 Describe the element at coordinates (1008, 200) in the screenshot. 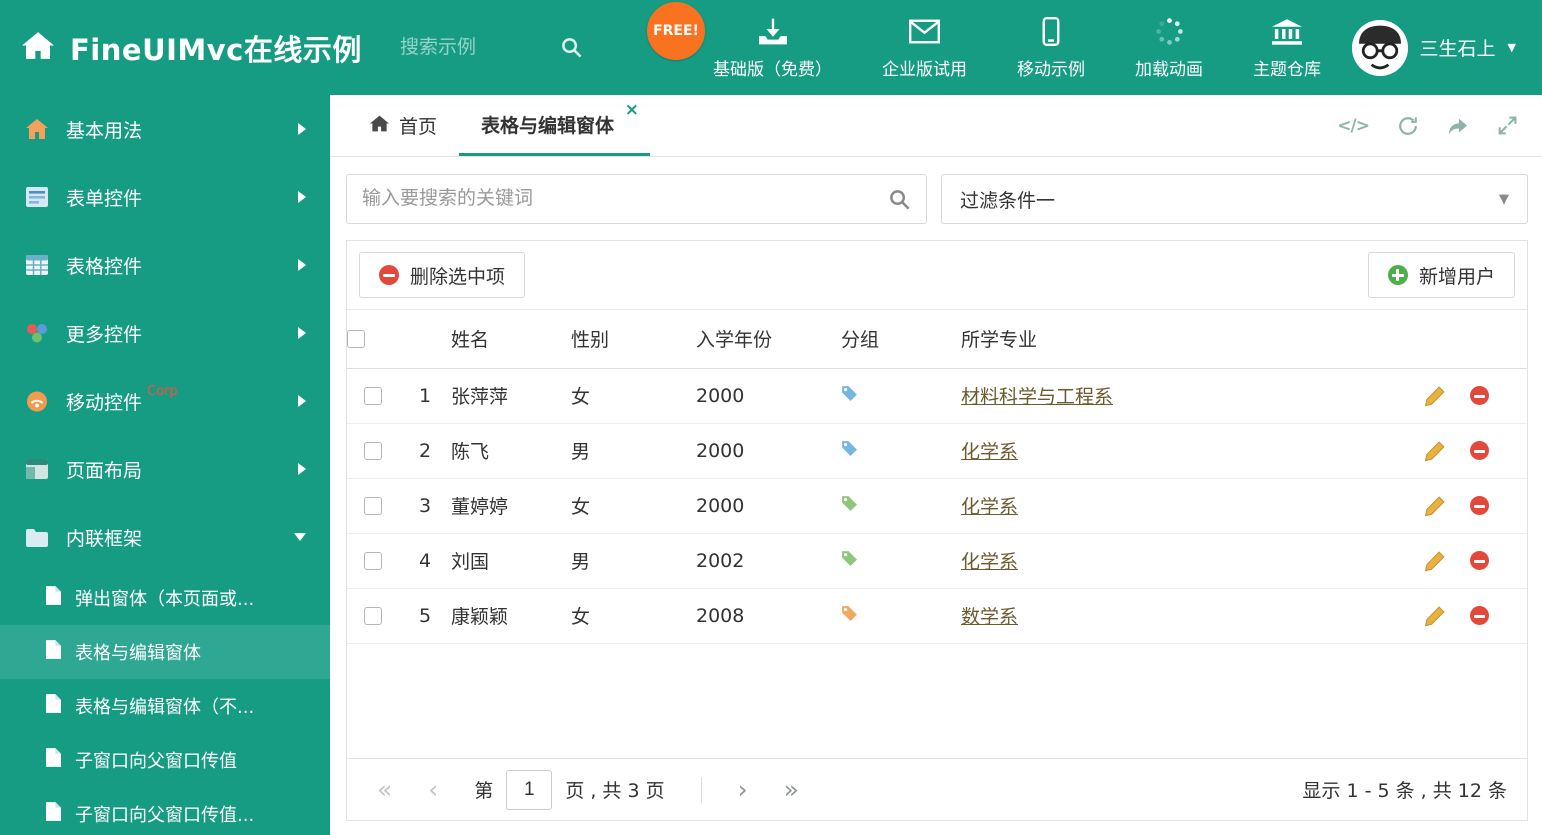

I see `filter-dropdown-value: 过滤条件一` at that location.